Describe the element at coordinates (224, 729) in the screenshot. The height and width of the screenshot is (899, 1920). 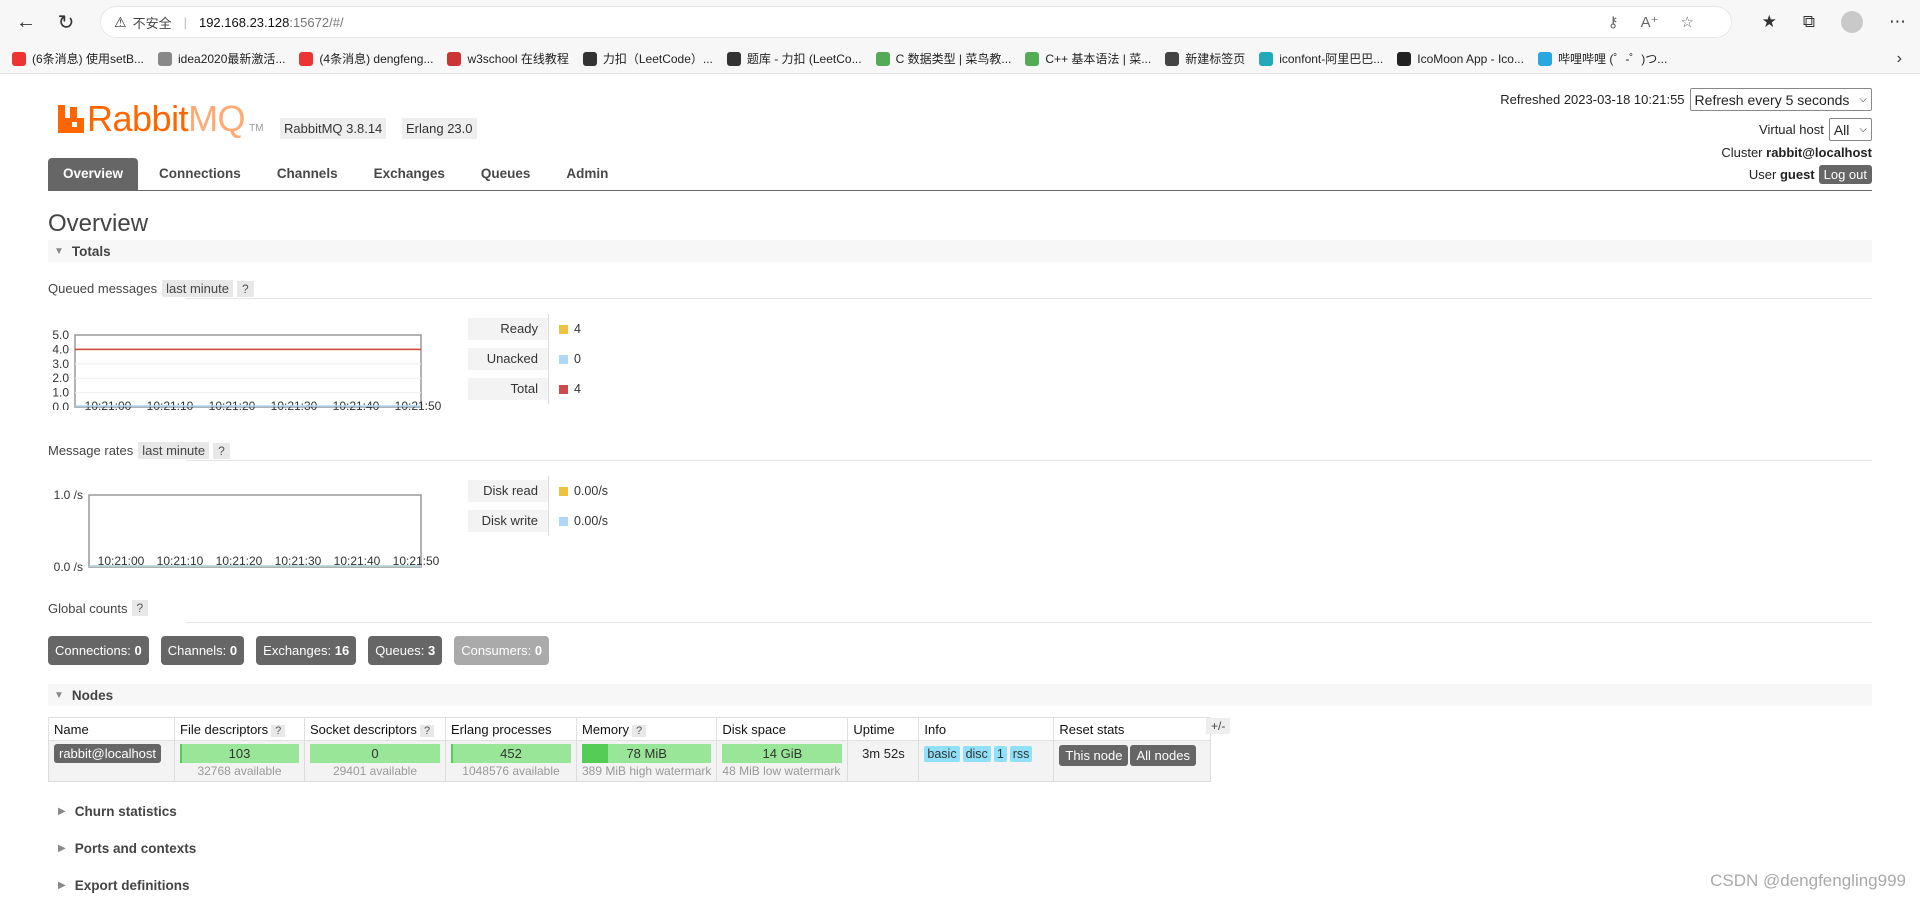
I see `col-fd-label: File descriptors` at that location.